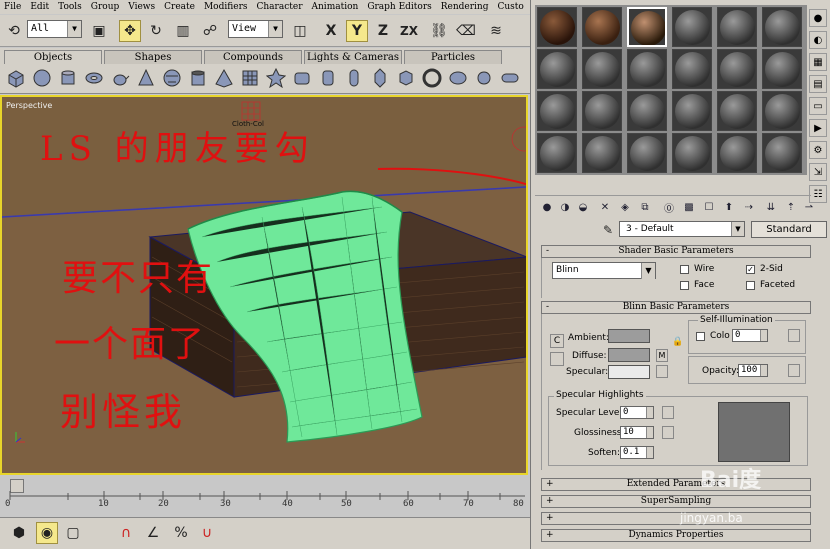 Image resolution: width=830 pixels, height=549 pixels. I want to click on timeline: 0 10 20 30 40 50 60 70 80, so click(265, 497).